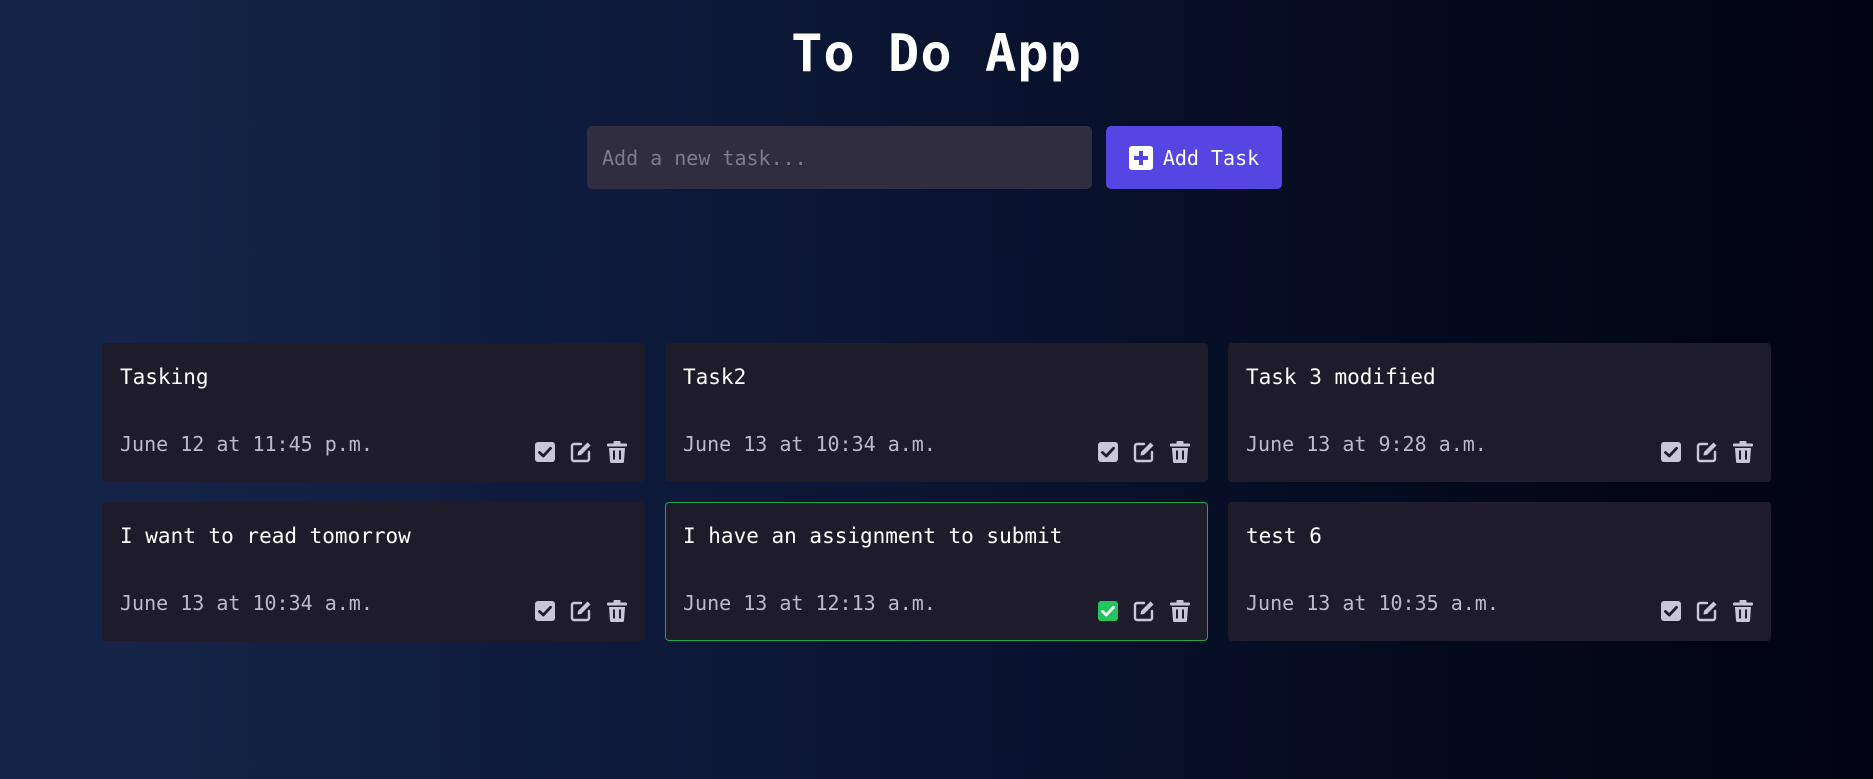 The height and width of the screenshot is (779, 1873). Describe the element at coordinates (1140, 157) in the screenshot. I see `plus-square-icon` at that location.